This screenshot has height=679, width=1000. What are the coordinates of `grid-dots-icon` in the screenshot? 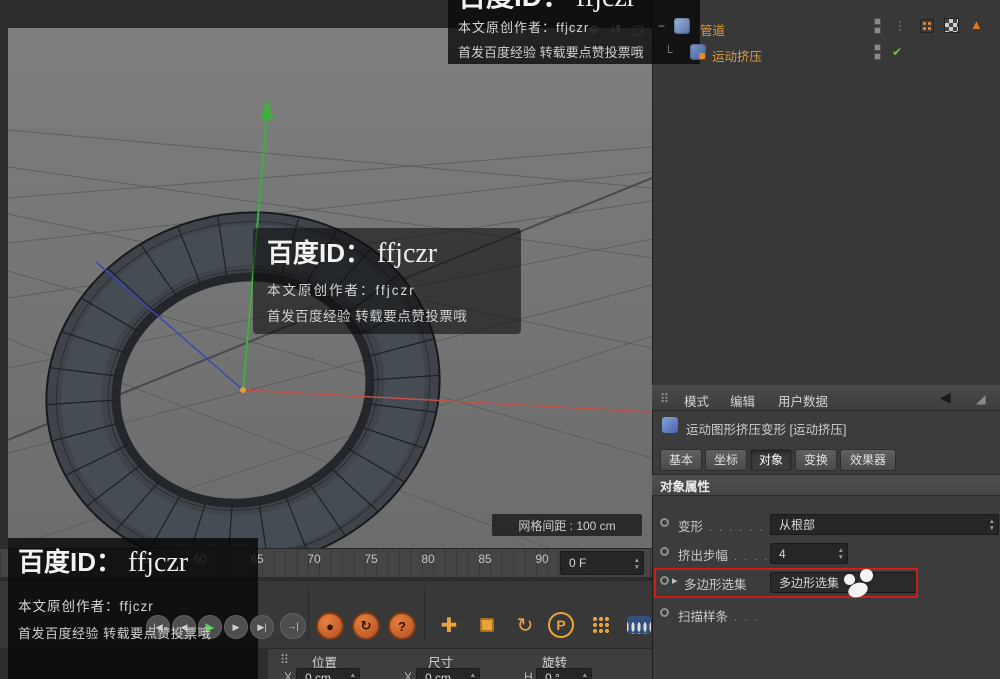 It's located at (601, 625).